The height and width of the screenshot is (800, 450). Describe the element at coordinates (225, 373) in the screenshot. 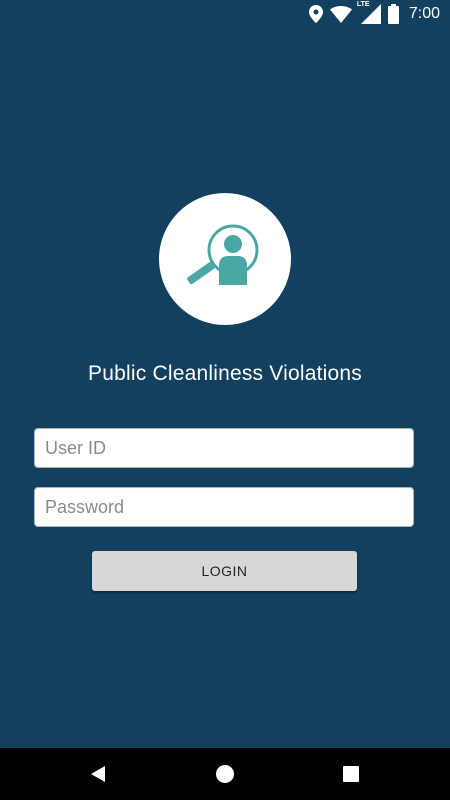

I see `app-title: Public Cleanliness Violations` at that location.